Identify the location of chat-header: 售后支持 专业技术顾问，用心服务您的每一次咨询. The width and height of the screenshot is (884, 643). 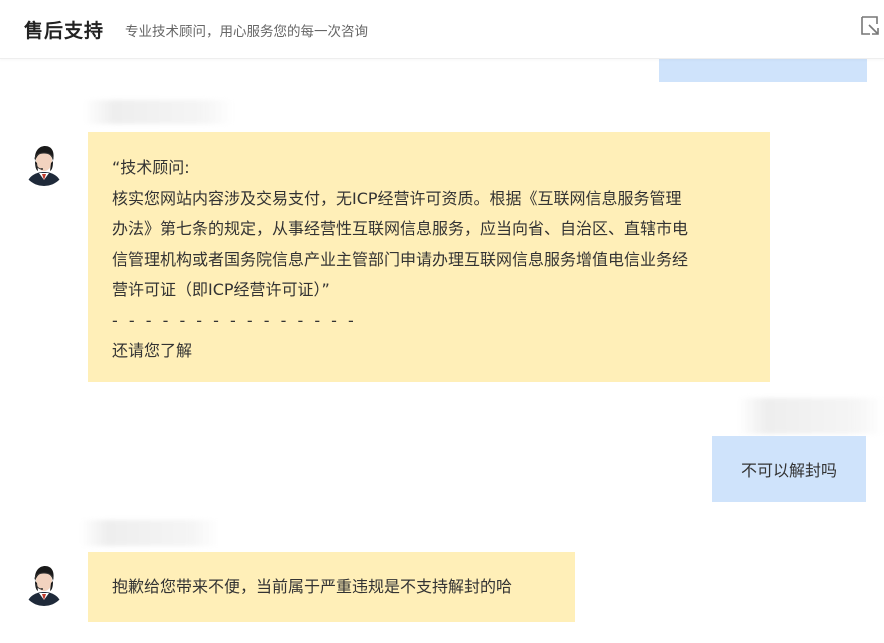
(442, 29).